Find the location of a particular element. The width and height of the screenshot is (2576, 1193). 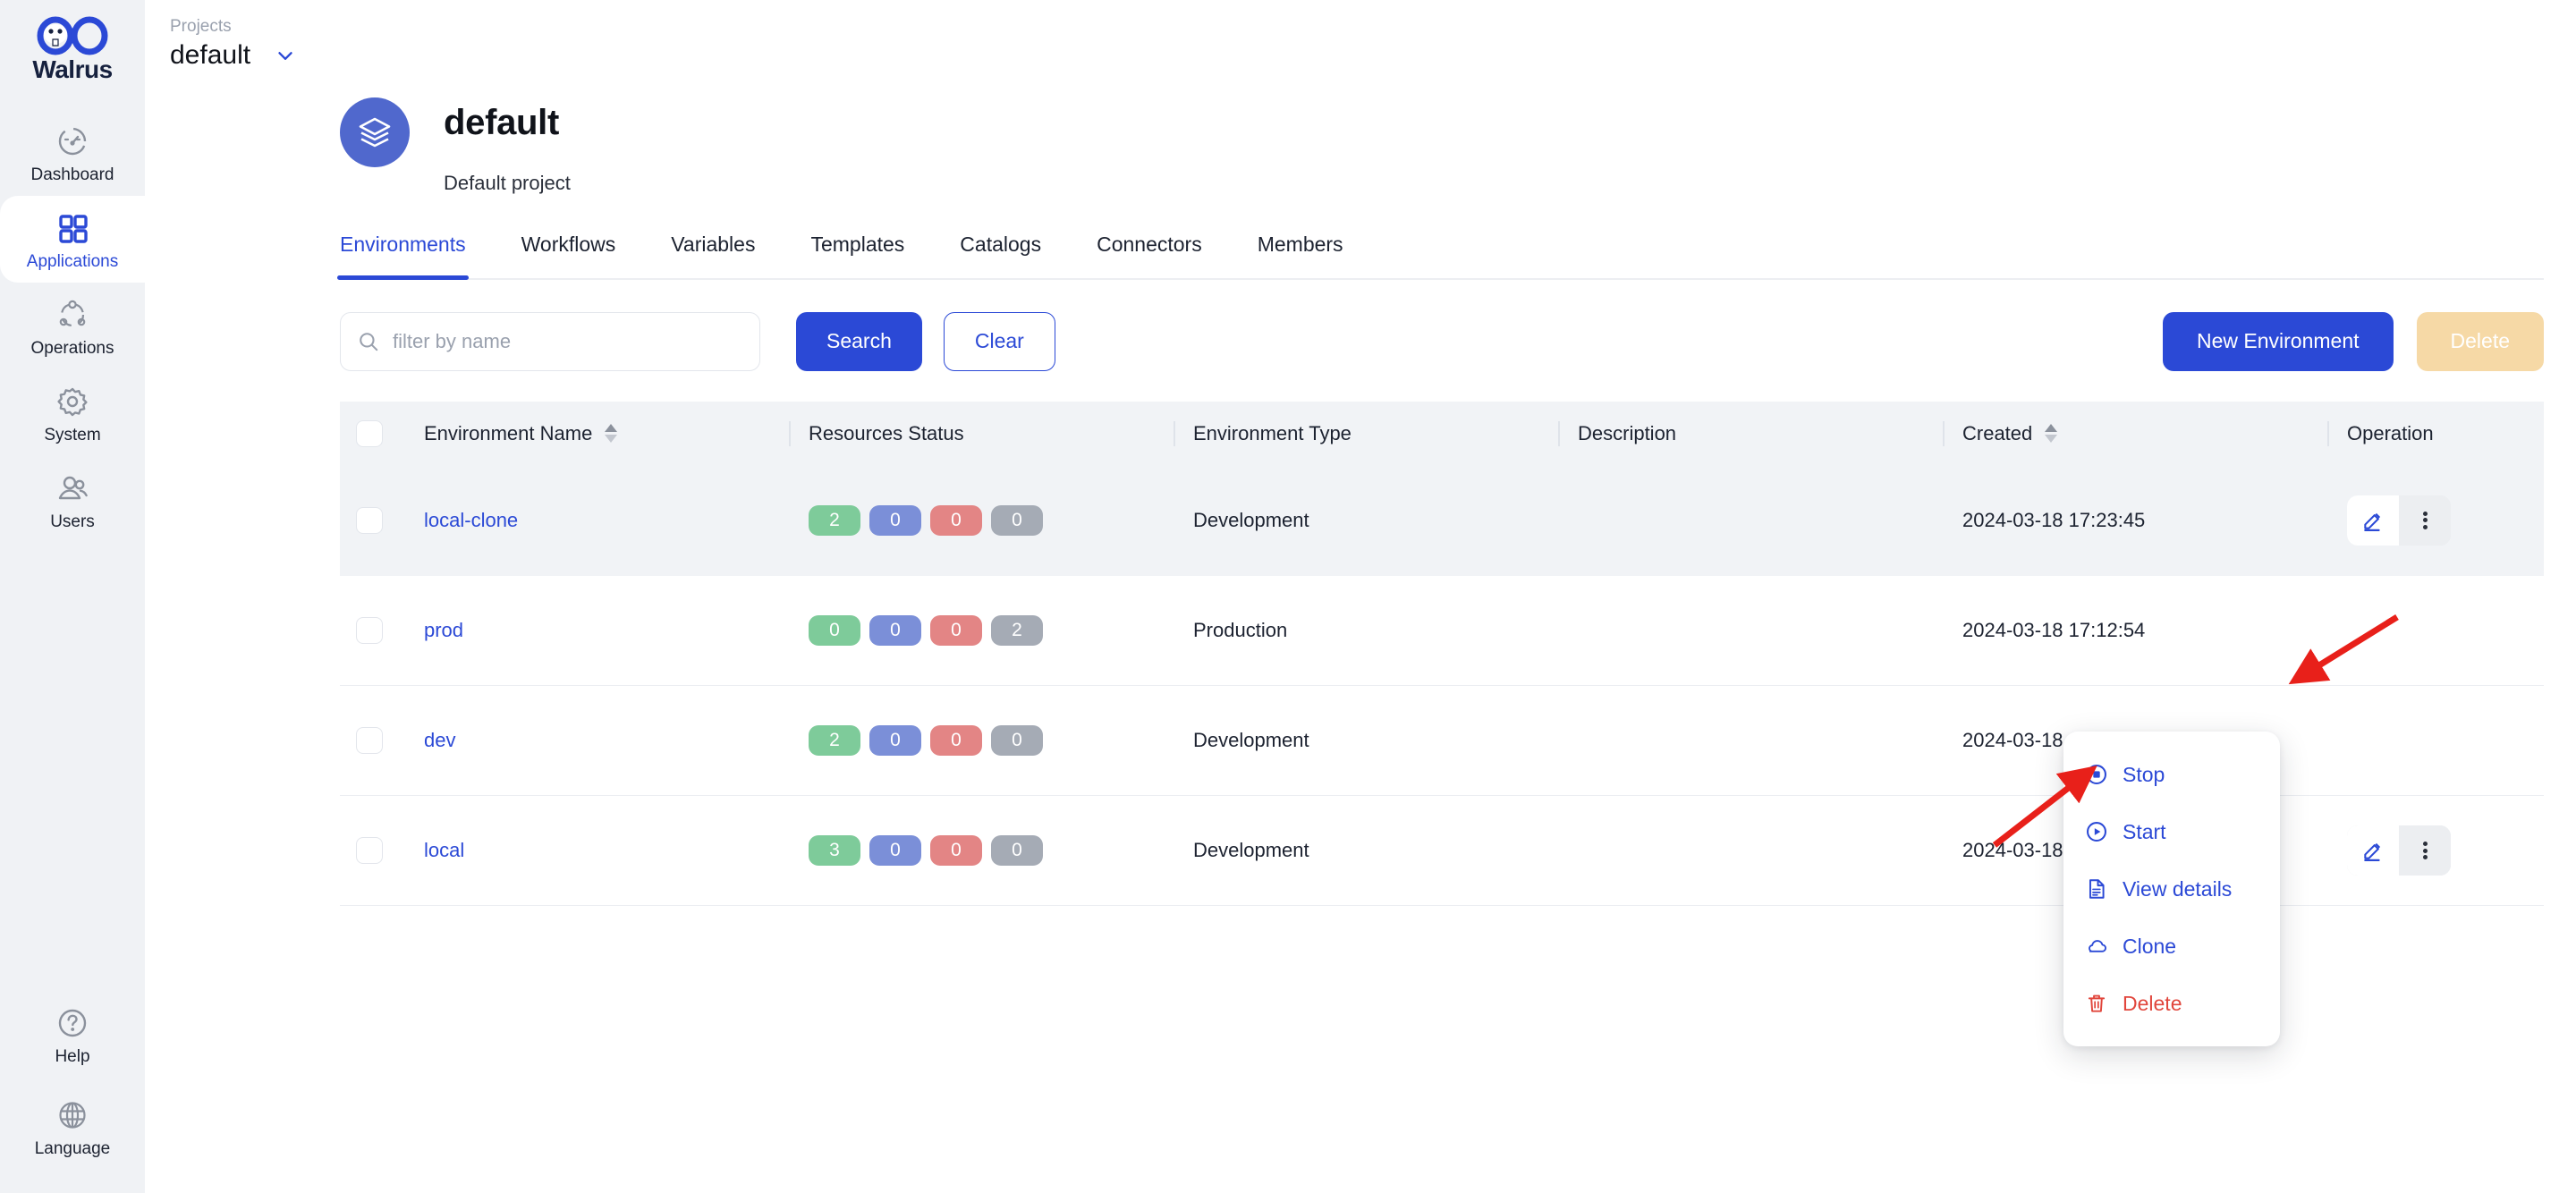

applications-icon is located at coordinates (73, 229).